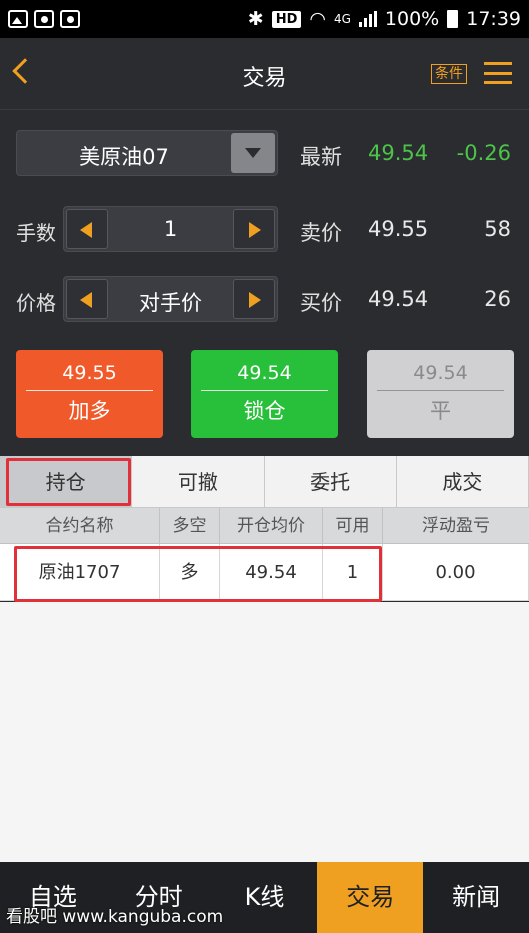 The height and width of the screenshot is (933, 529). What do you see at coordinates (367, 19) in the screenshot?
I see `signal-icon` at bounding box center [367, 19].